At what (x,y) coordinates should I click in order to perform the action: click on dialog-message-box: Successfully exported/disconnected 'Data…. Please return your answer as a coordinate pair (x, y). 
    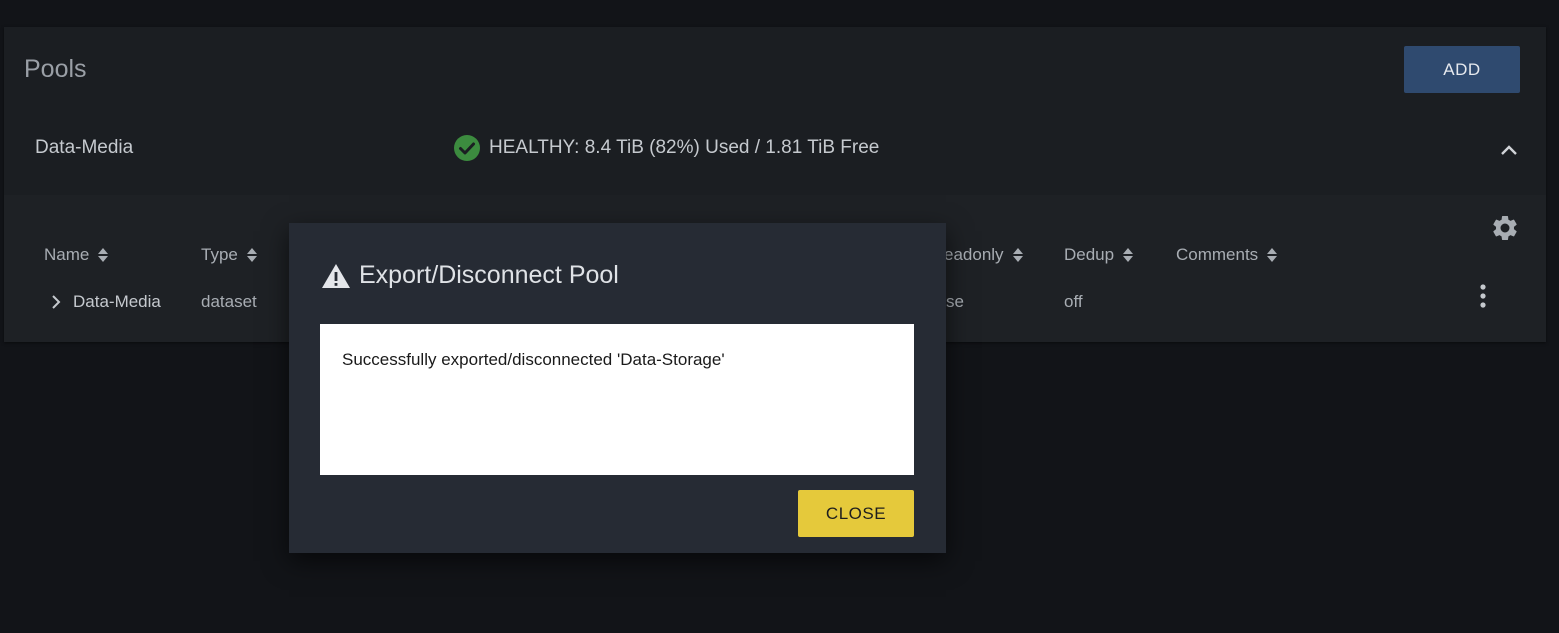
    Looking at the image, I should click on (617, 399).